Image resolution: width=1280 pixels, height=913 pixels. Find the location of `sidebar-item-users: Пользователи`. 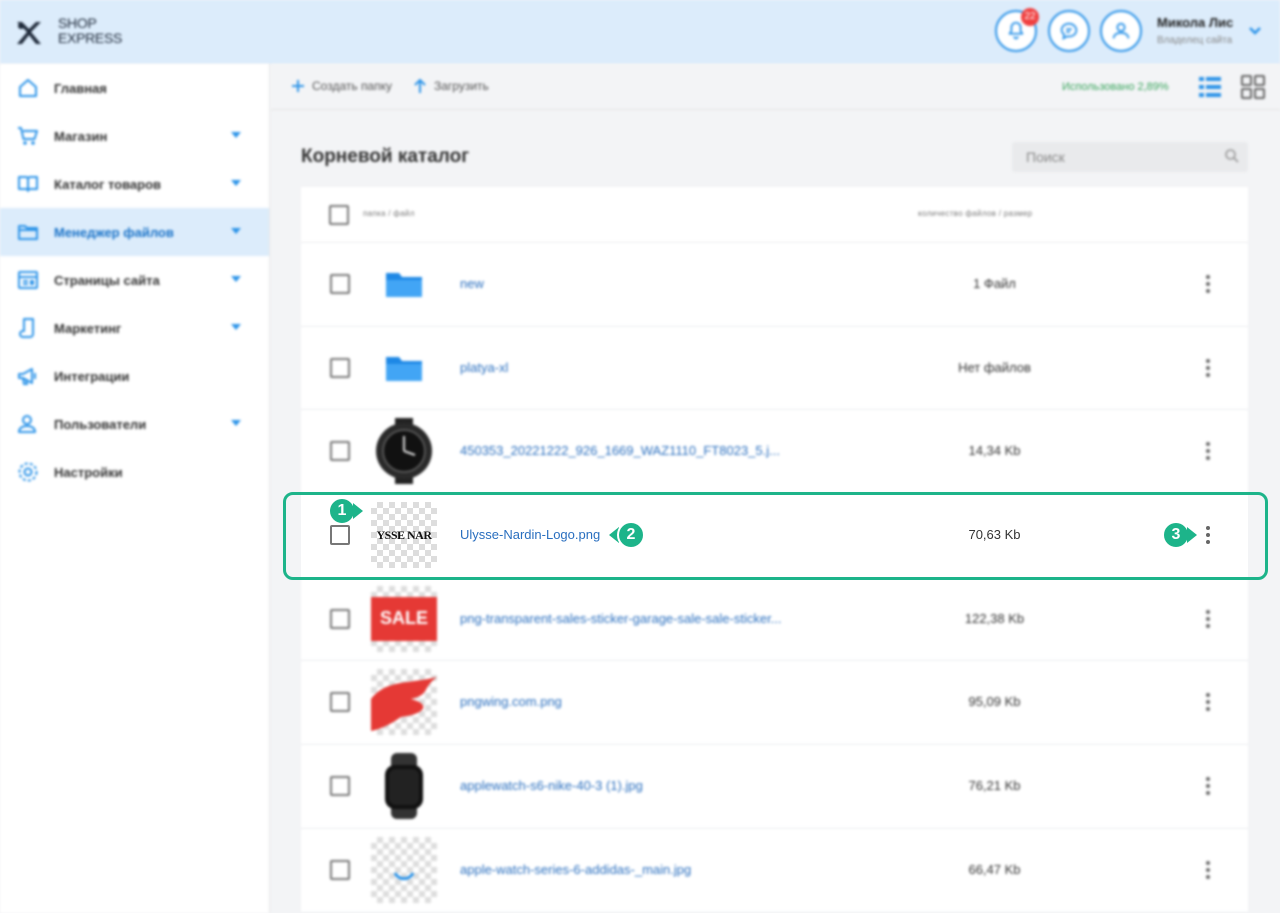

sidebar-item-users: Пользователи is located at coordinates (134, 424).